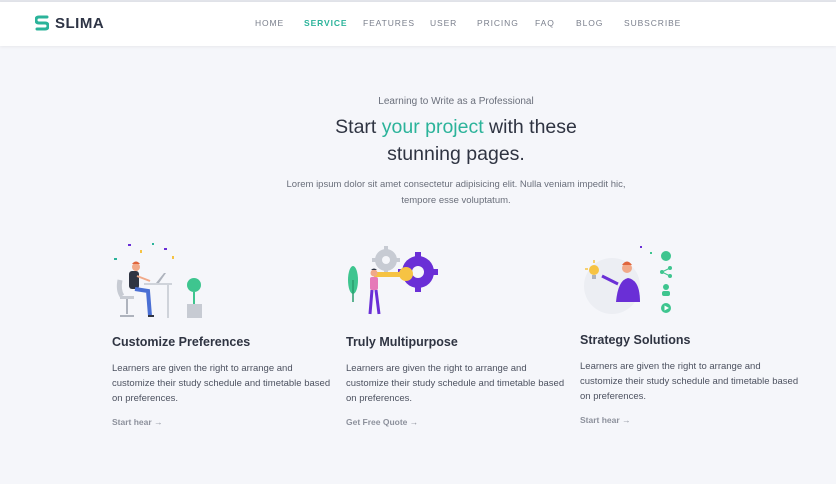 This screenshot has width=836, height=484. What do you see at coordinates (432, 127) in the screenshot?
I see `hero-title-accent: your project` at bounding box center [432, 127].